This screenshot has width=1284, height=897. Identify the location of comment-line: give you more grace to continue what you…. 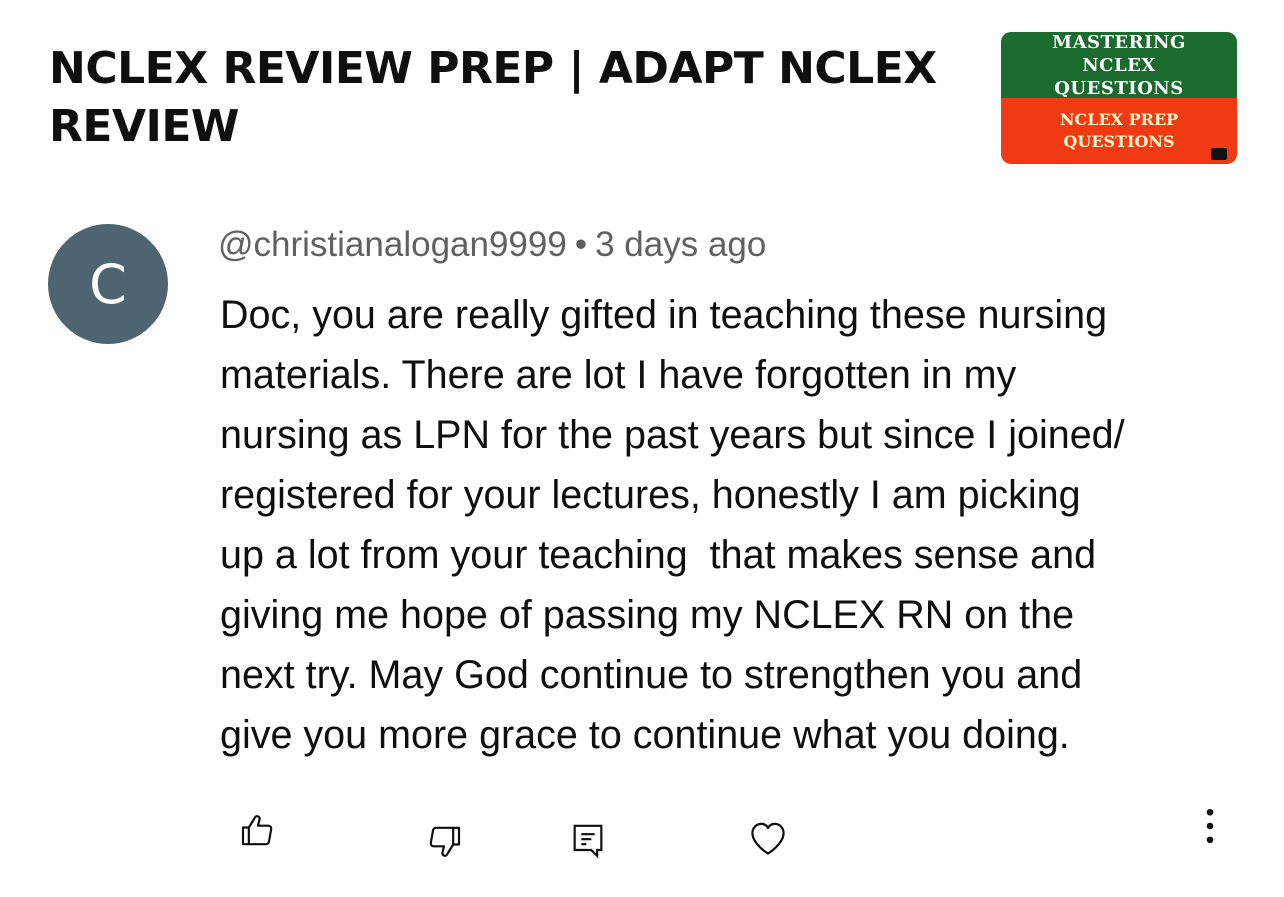
(645, 735).